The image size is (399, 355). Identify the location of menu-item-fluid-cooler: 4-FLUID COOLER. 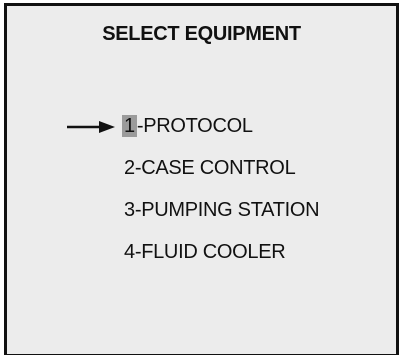
(221, 256).